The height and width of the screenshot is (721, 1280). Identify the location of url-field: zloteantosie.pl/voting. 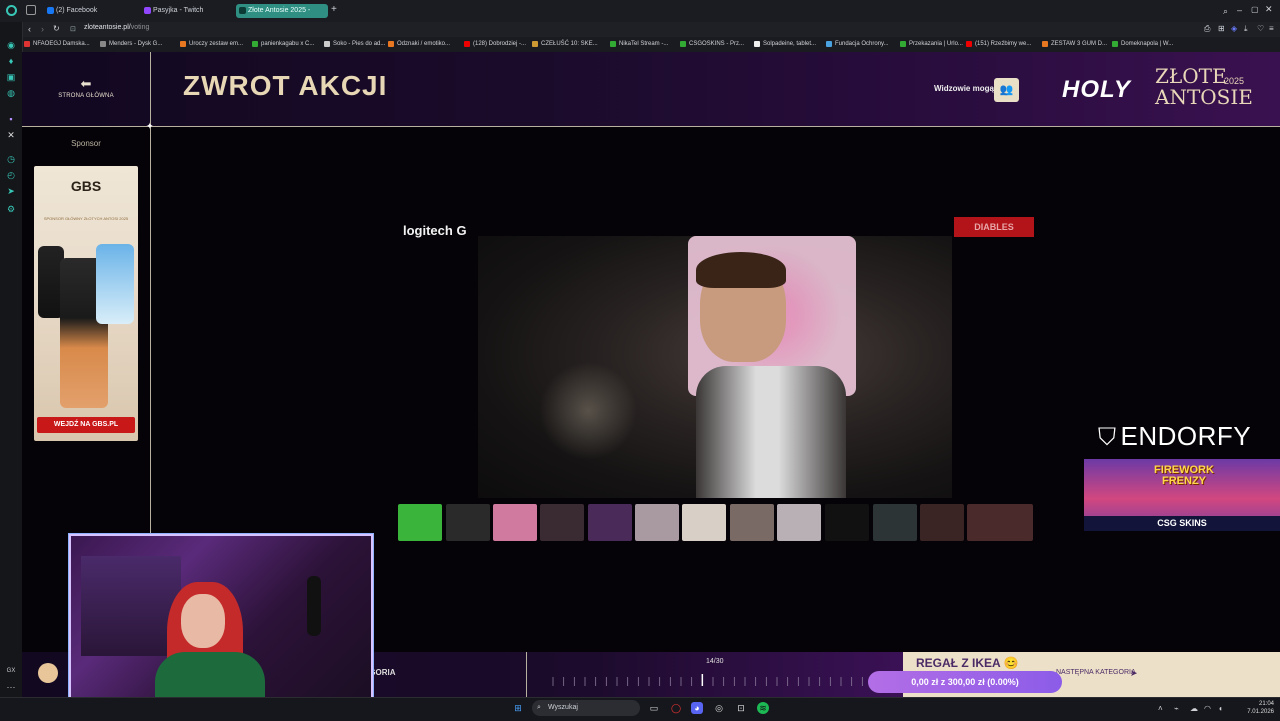
(116, 27).